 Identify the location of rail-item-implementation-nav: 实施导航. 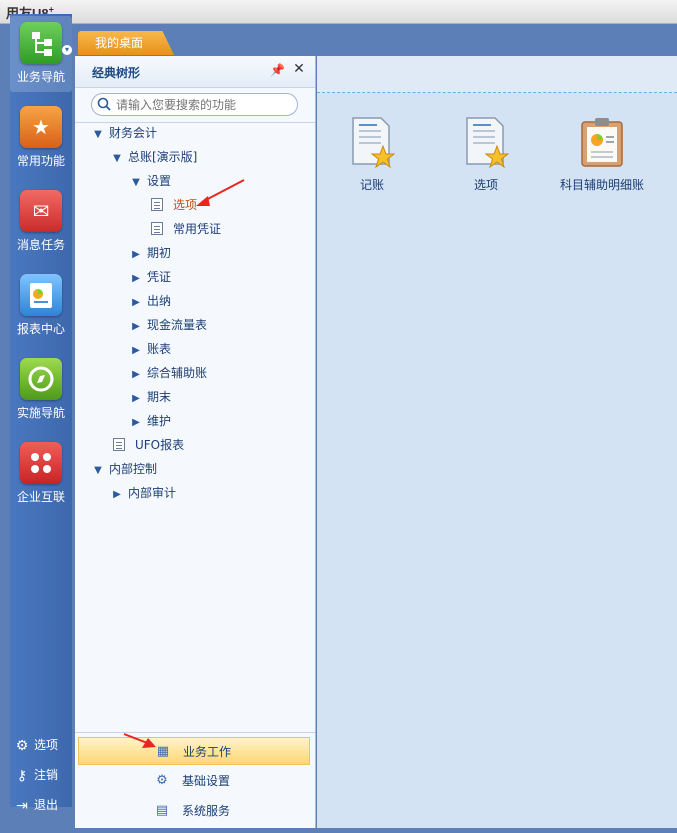
(41, 390).